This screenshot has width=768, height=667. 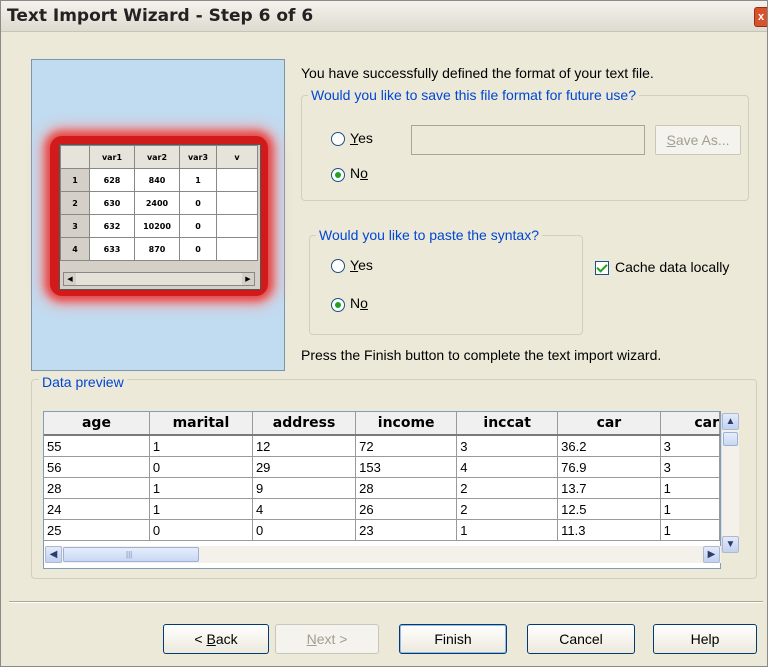 I want to click on mini-row-number: 3, so click(x=75, y=226).